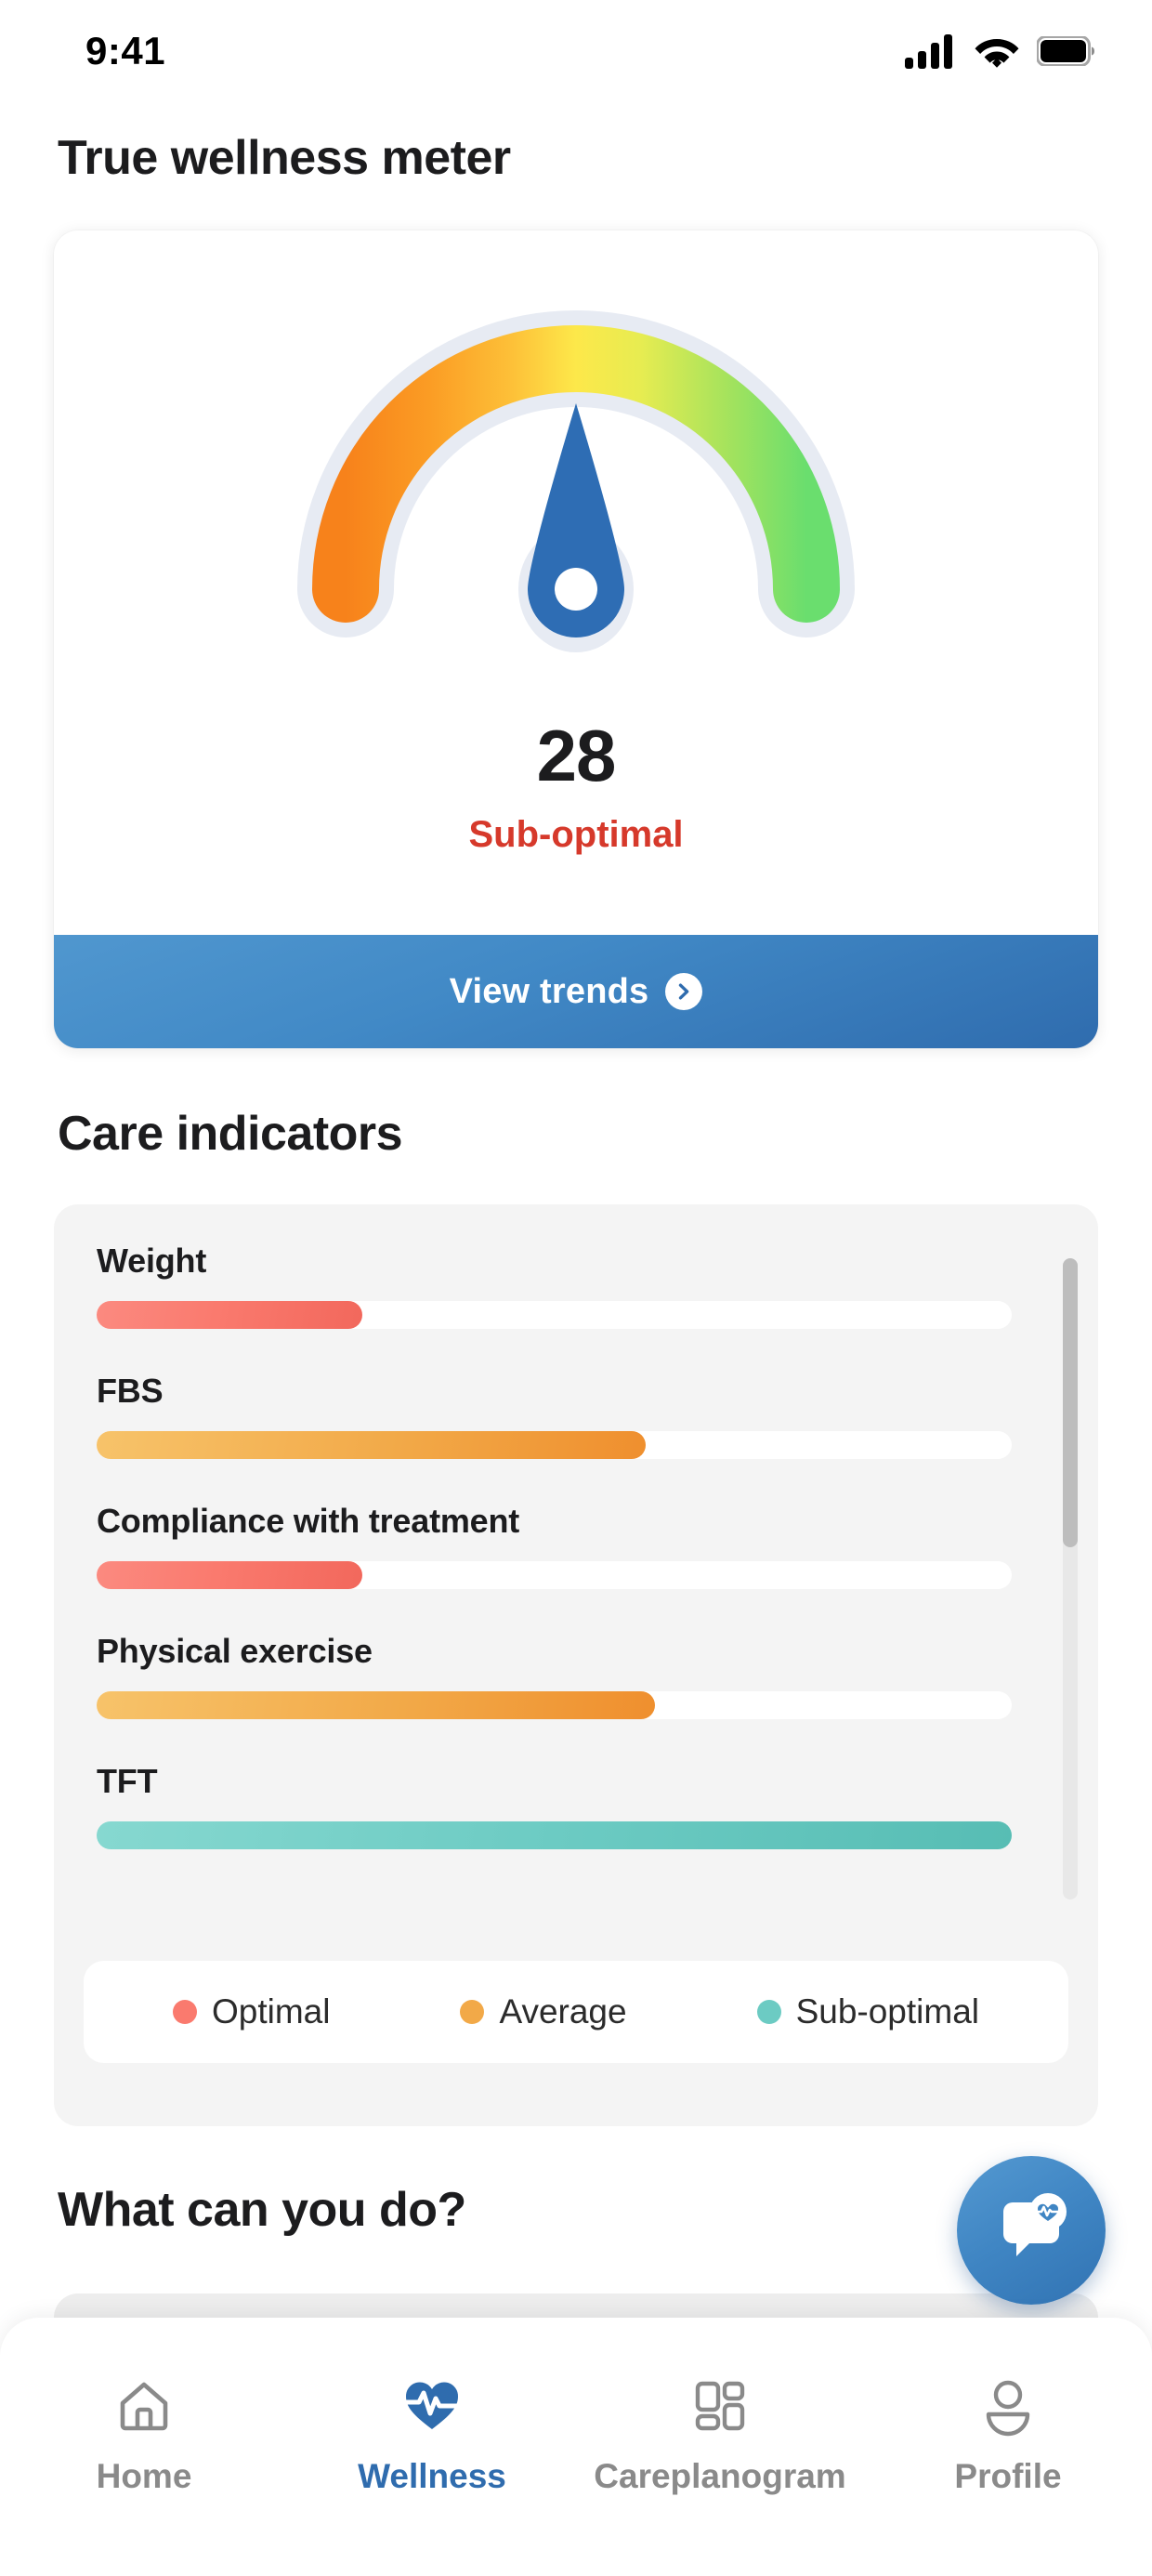 The width and height of the screenshot is (1152, 2576). I want to click on care-indicators-legend: Optimal Average Sub-optimal, so click(576, 2012).